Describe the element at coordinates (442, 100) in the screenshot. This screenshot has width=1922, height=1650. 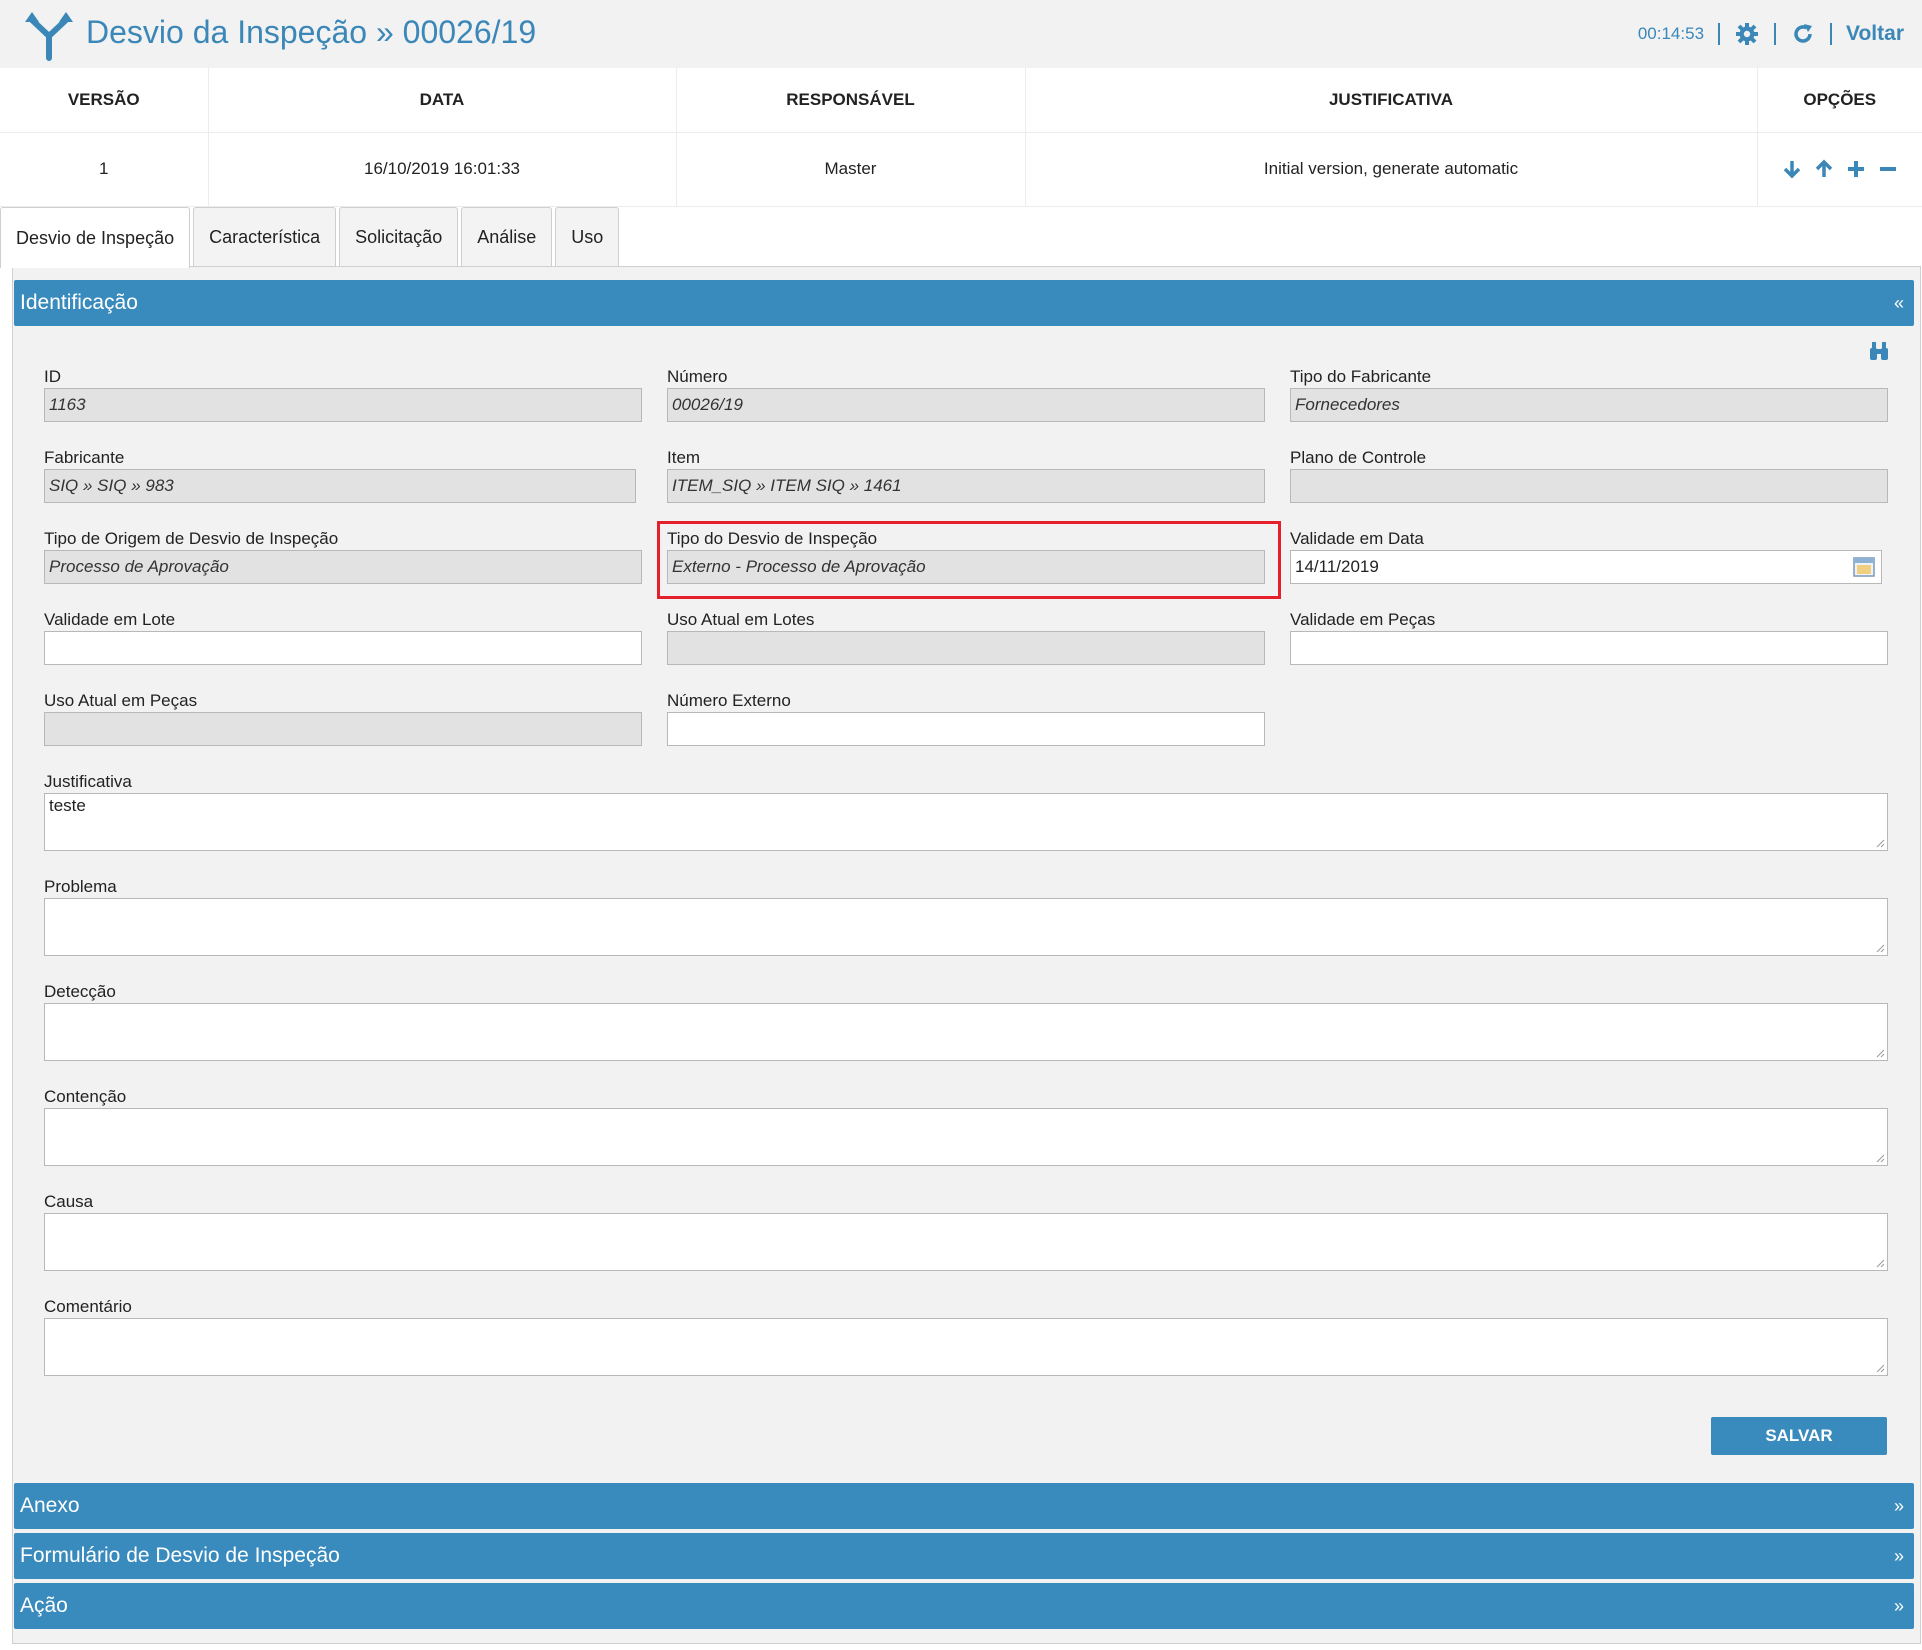
I see `column-header-date: DATA` at that location.